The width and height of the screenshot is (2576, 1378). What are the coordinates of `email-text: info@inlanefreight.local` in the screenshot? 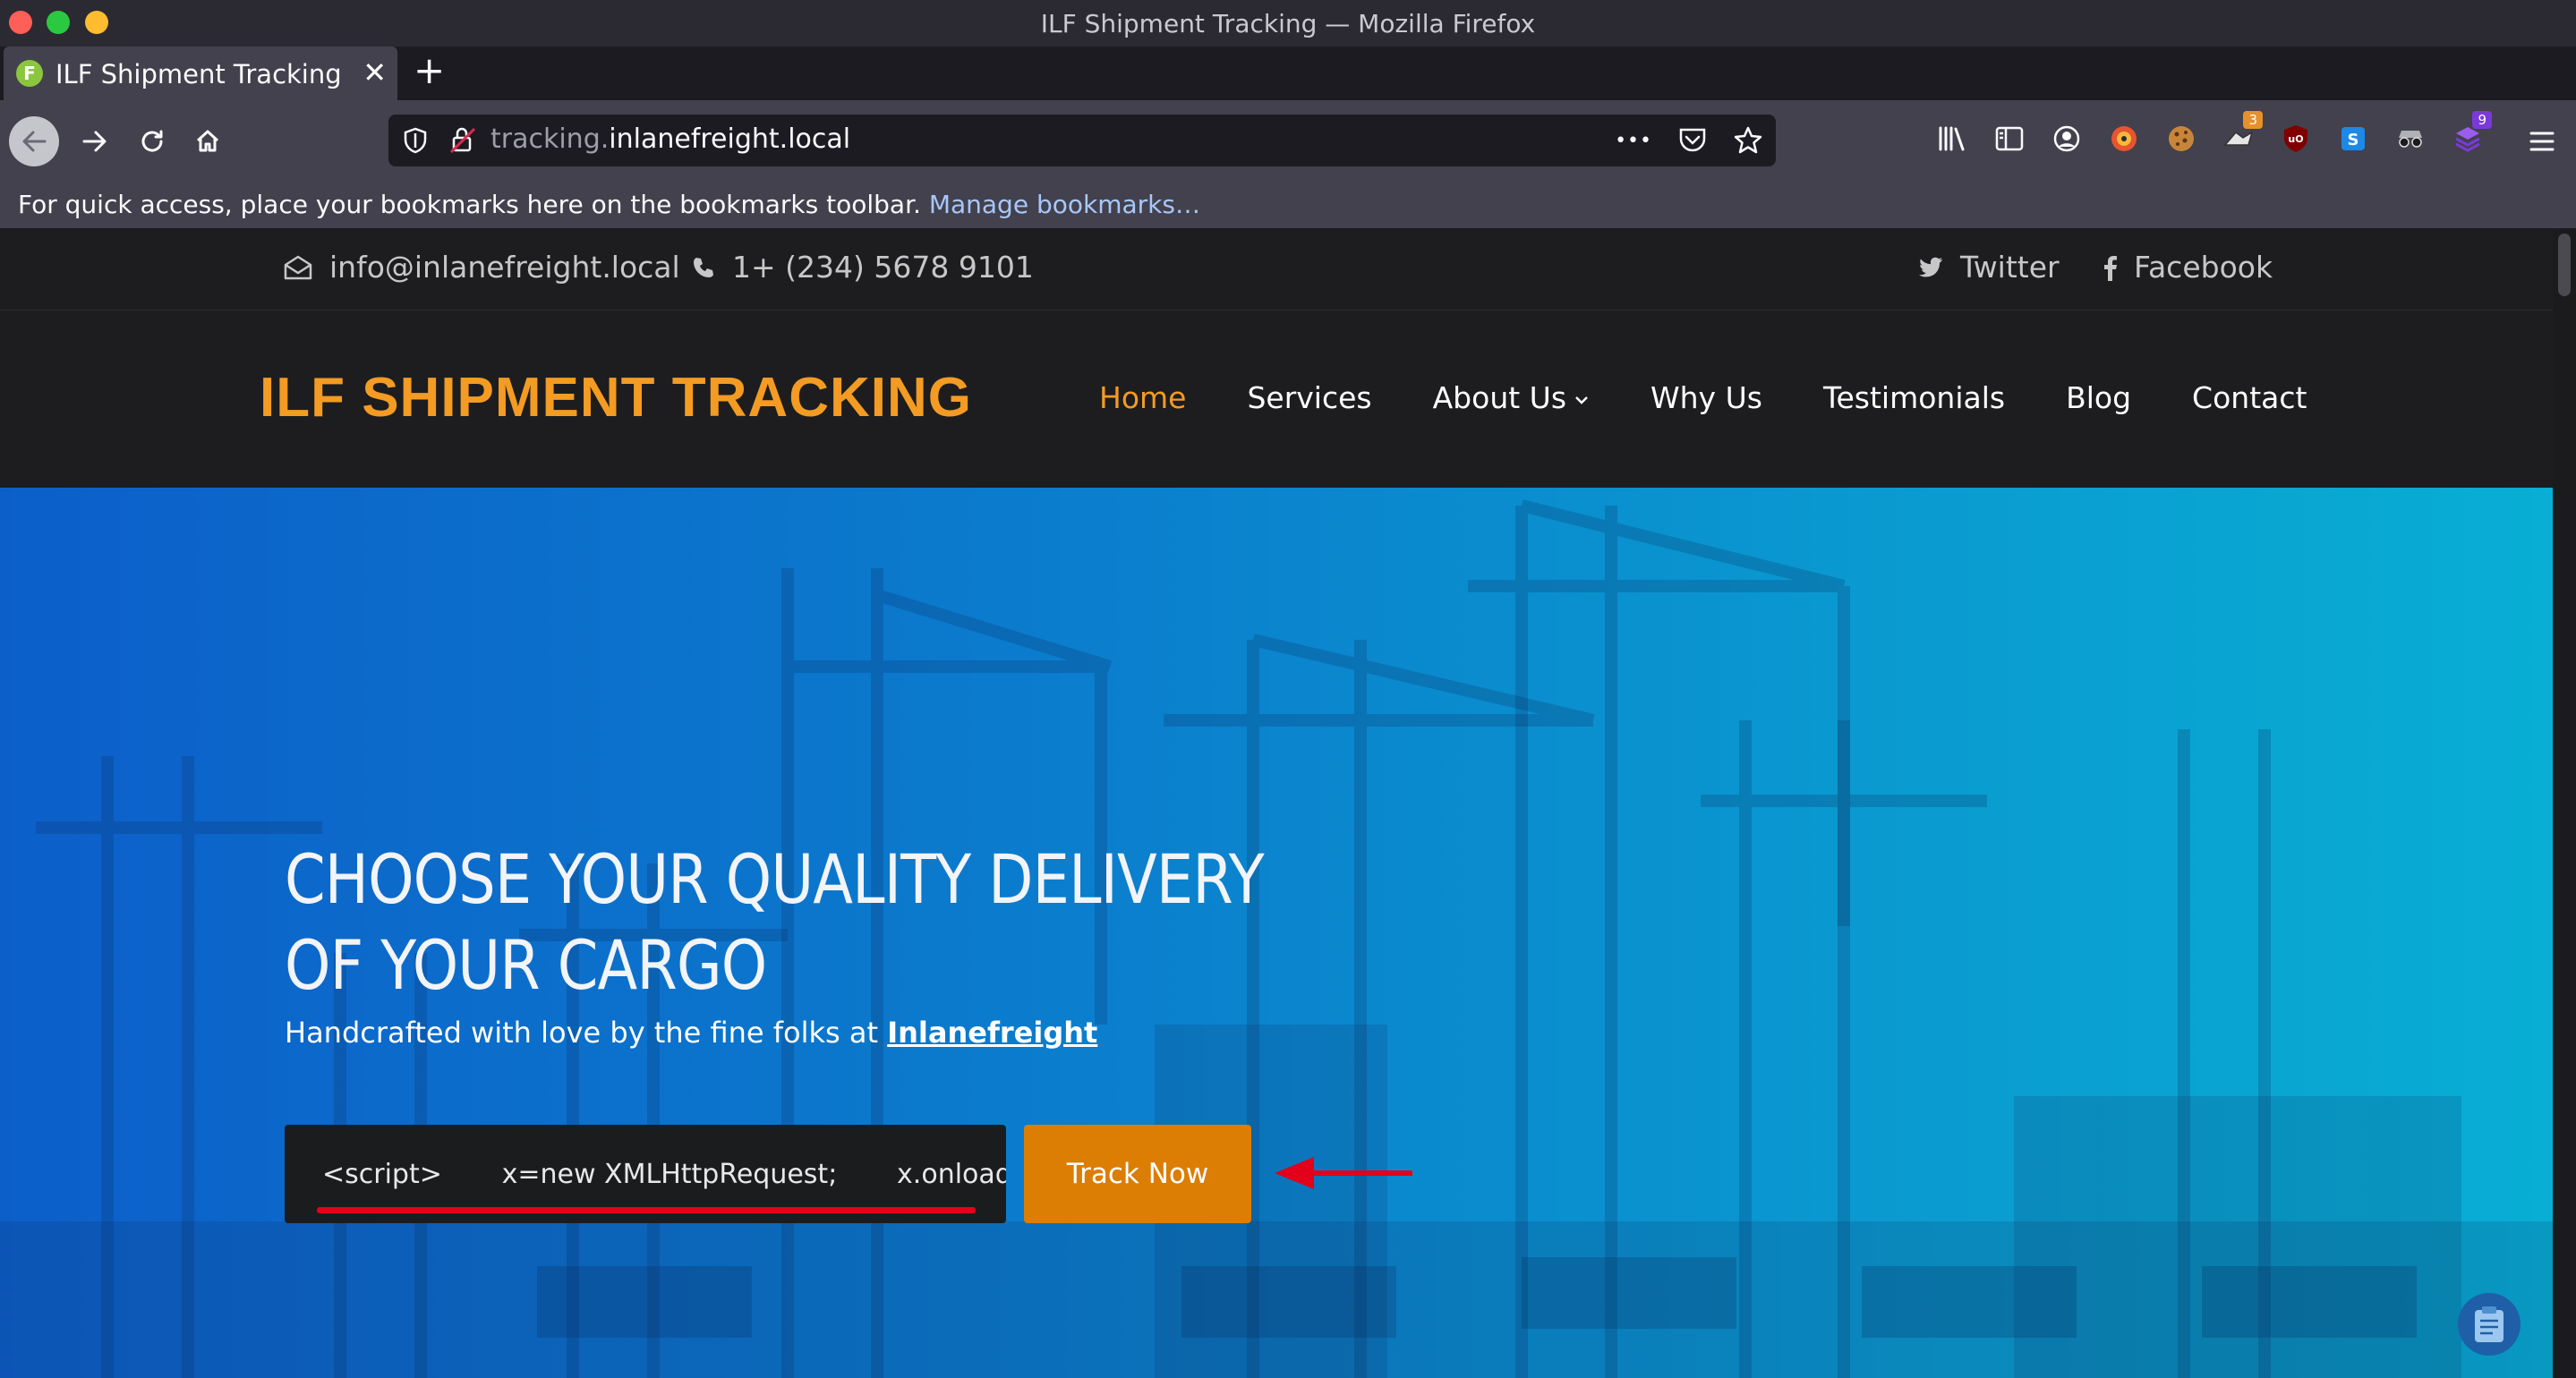 It's located at (504, 267).